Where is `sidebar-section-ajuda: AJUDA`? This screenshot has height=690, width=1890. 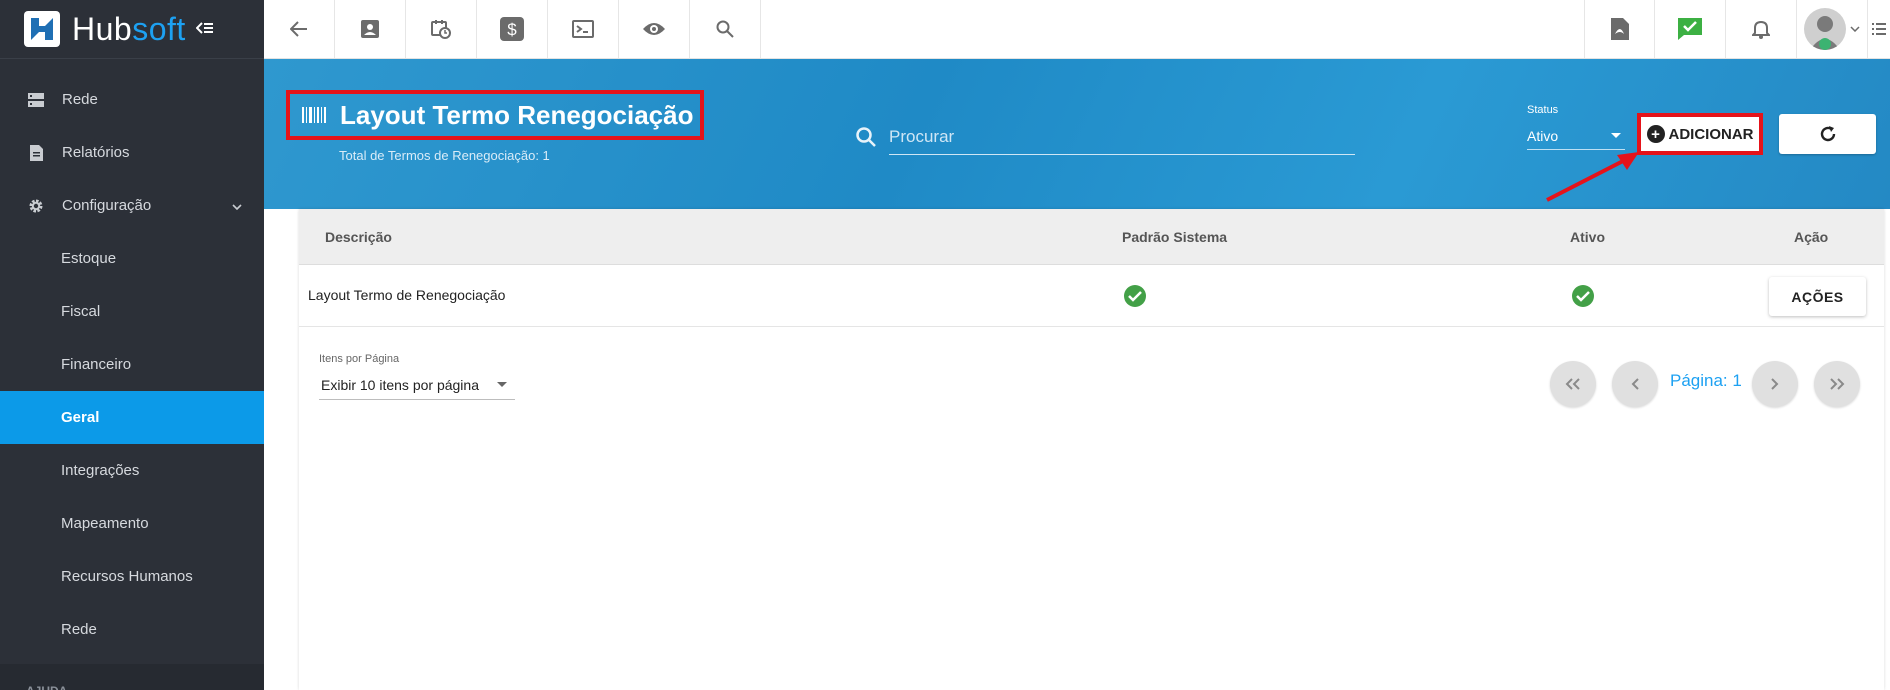 sidebar-section-ajuda: AJUDA is located at coordinates (132, 677).